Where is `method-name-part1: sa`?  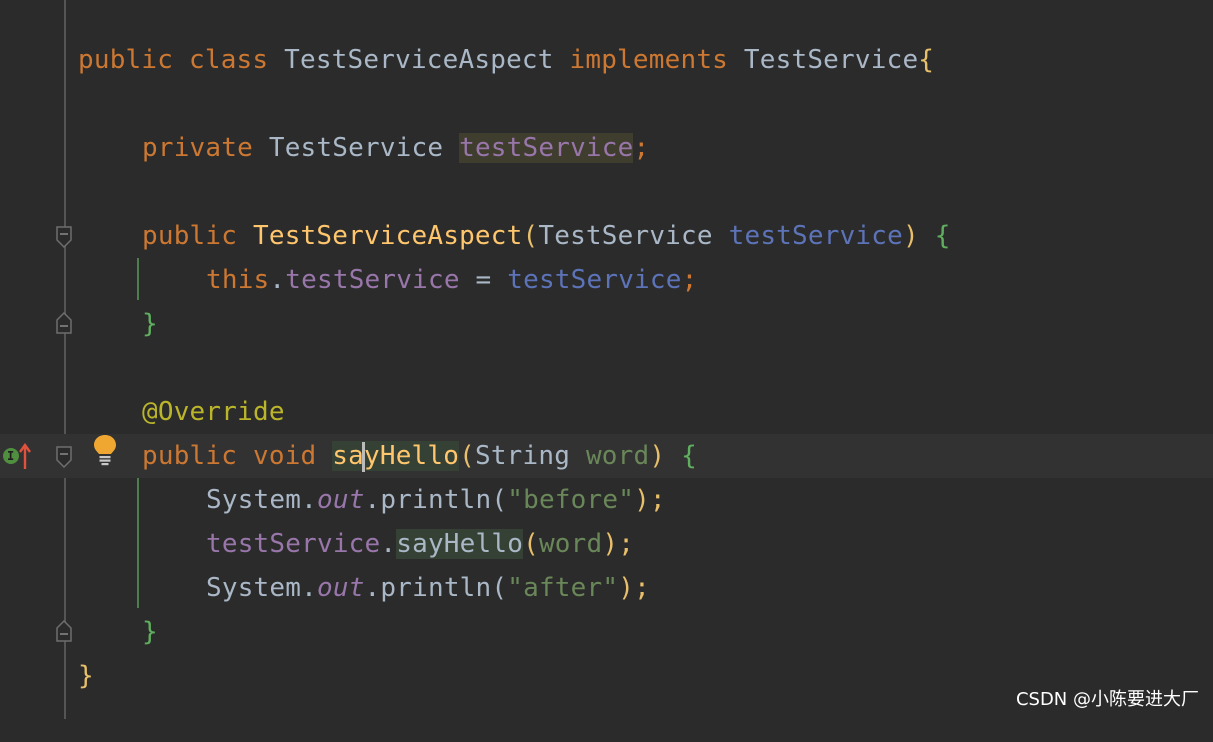 method-name-part1: sa is located at coordinates (348, 456).